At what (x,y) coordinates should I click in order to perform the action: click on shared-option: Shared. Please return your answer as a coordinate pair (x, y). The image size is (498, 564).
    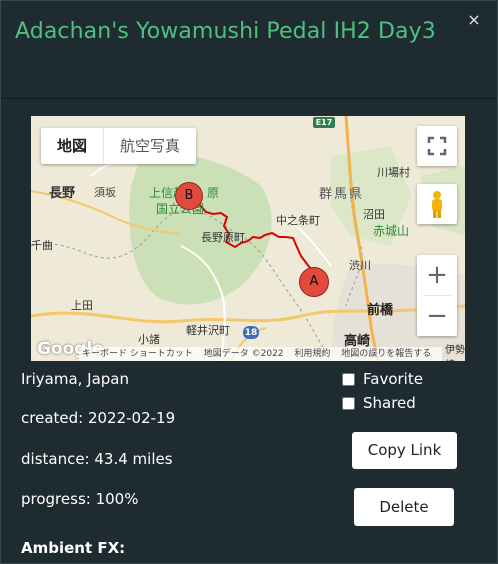
    Looking at the image, I should click on (379, 403).